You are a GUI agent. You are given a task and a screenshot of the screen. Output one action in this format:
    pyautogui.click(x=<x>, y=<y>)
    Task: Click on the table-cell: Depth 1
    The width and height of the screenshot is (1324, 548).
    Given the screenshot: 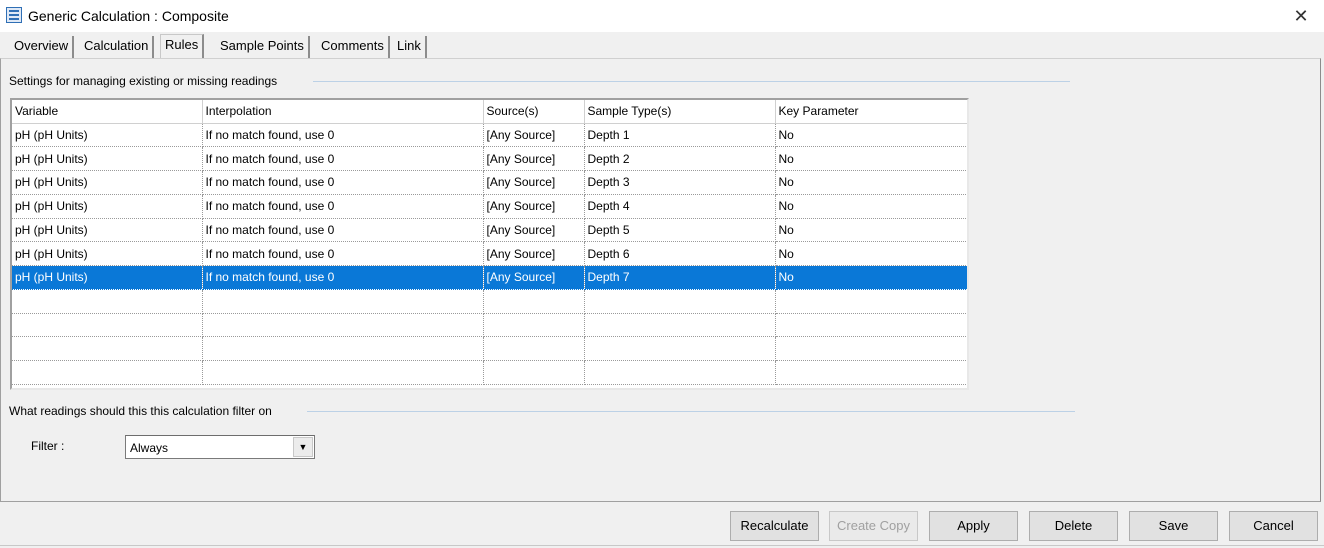 What is the action you would take?
    pyautogui.click(x=680, y=135)
    